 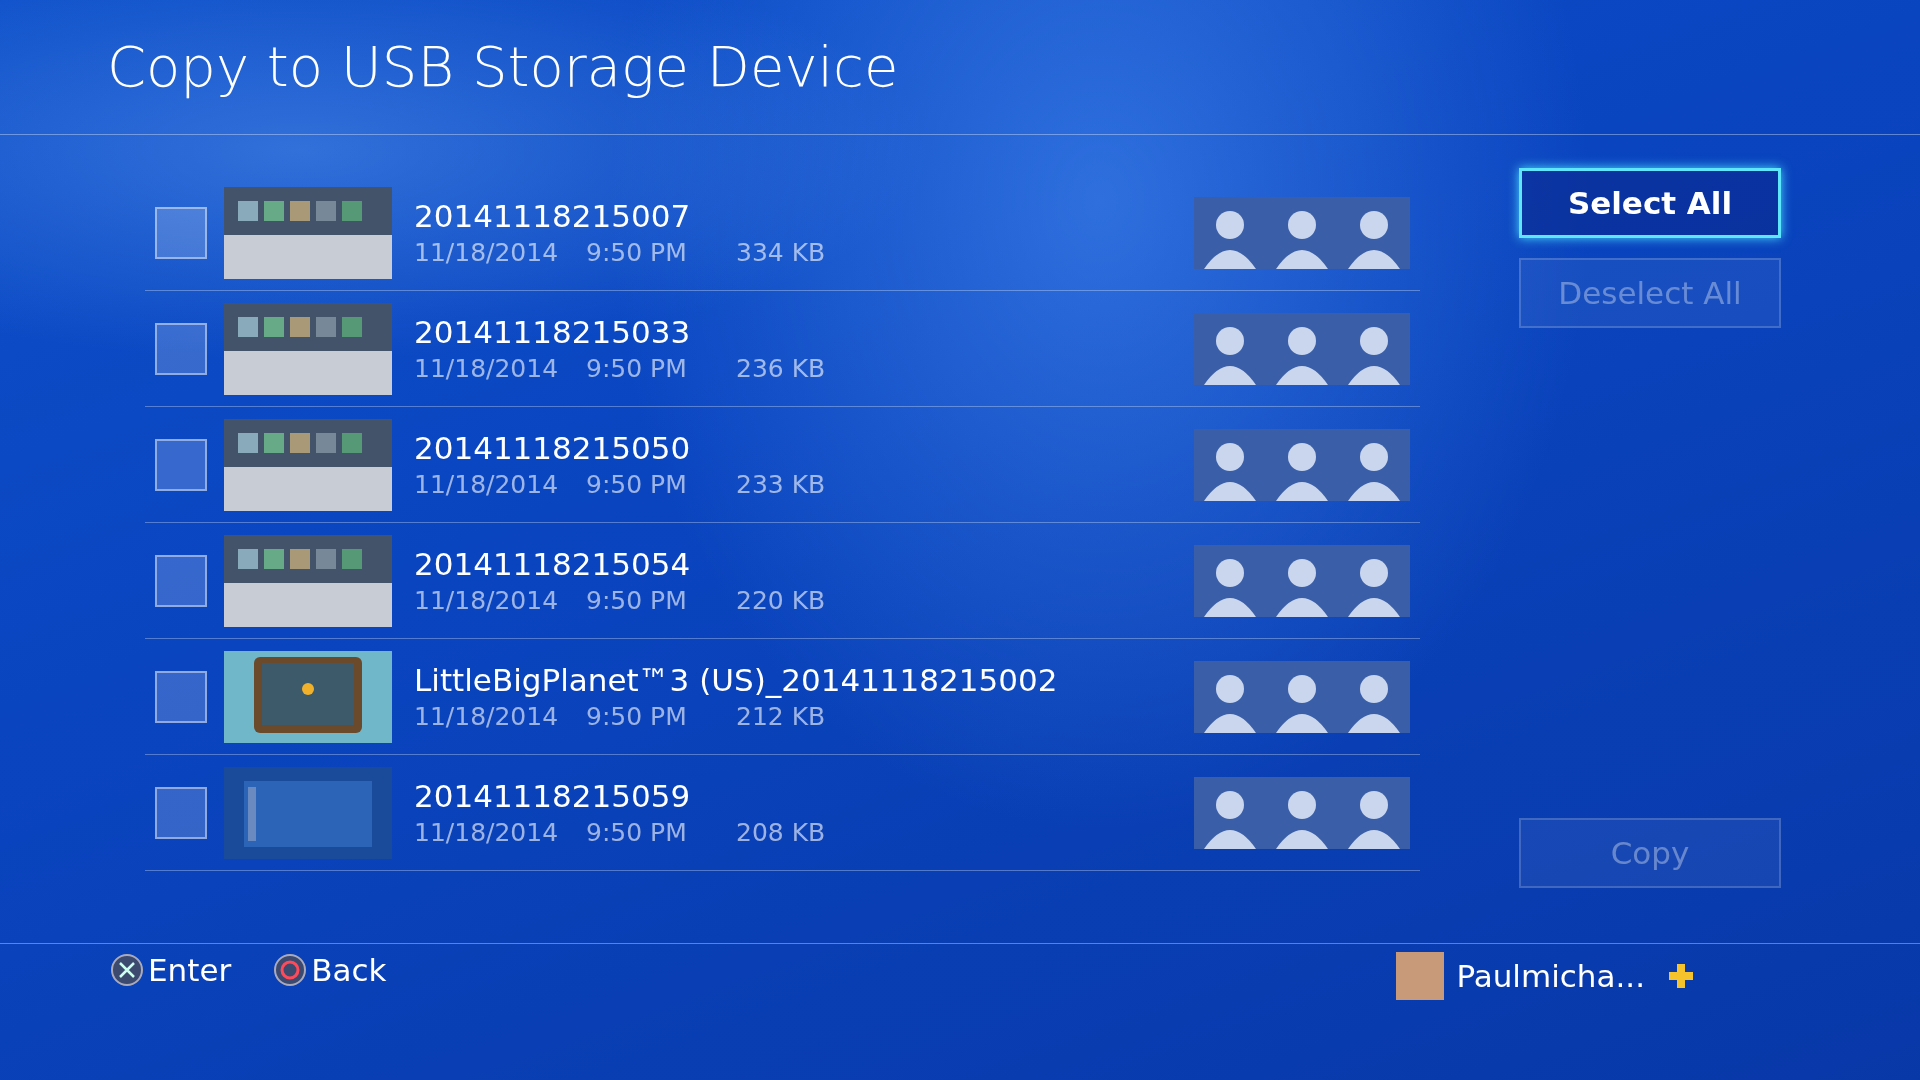 I want to click on file-size: 233 KB, so click(x=781, y=484).